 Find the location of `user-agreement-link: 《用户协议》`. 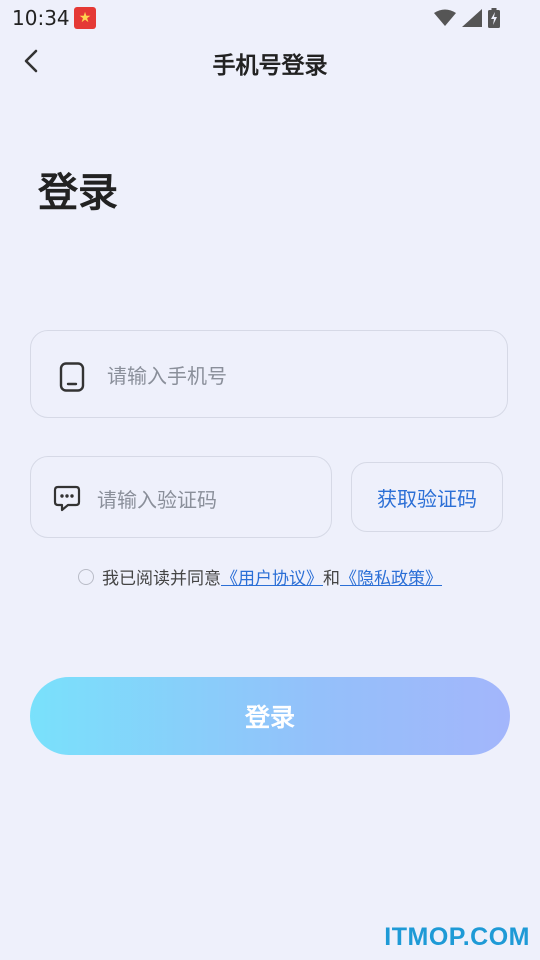

user-agreement-link: 《用户协议》 is located at coordinates (272, 576).